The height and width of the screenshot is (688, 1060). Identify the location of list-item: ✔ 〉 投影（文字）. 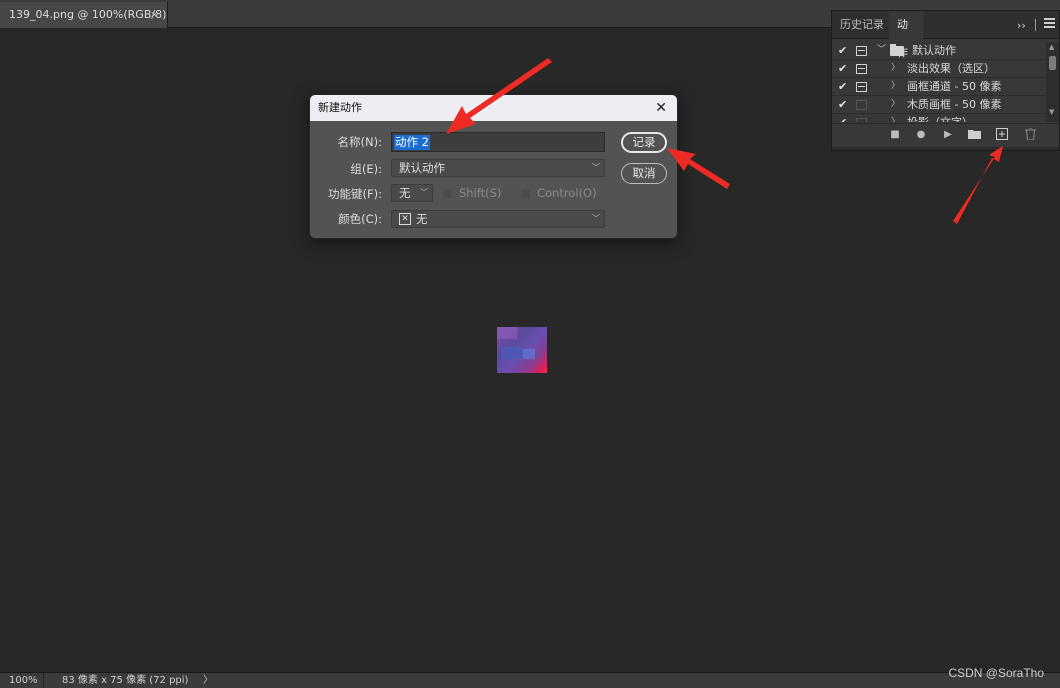
(939, 118).